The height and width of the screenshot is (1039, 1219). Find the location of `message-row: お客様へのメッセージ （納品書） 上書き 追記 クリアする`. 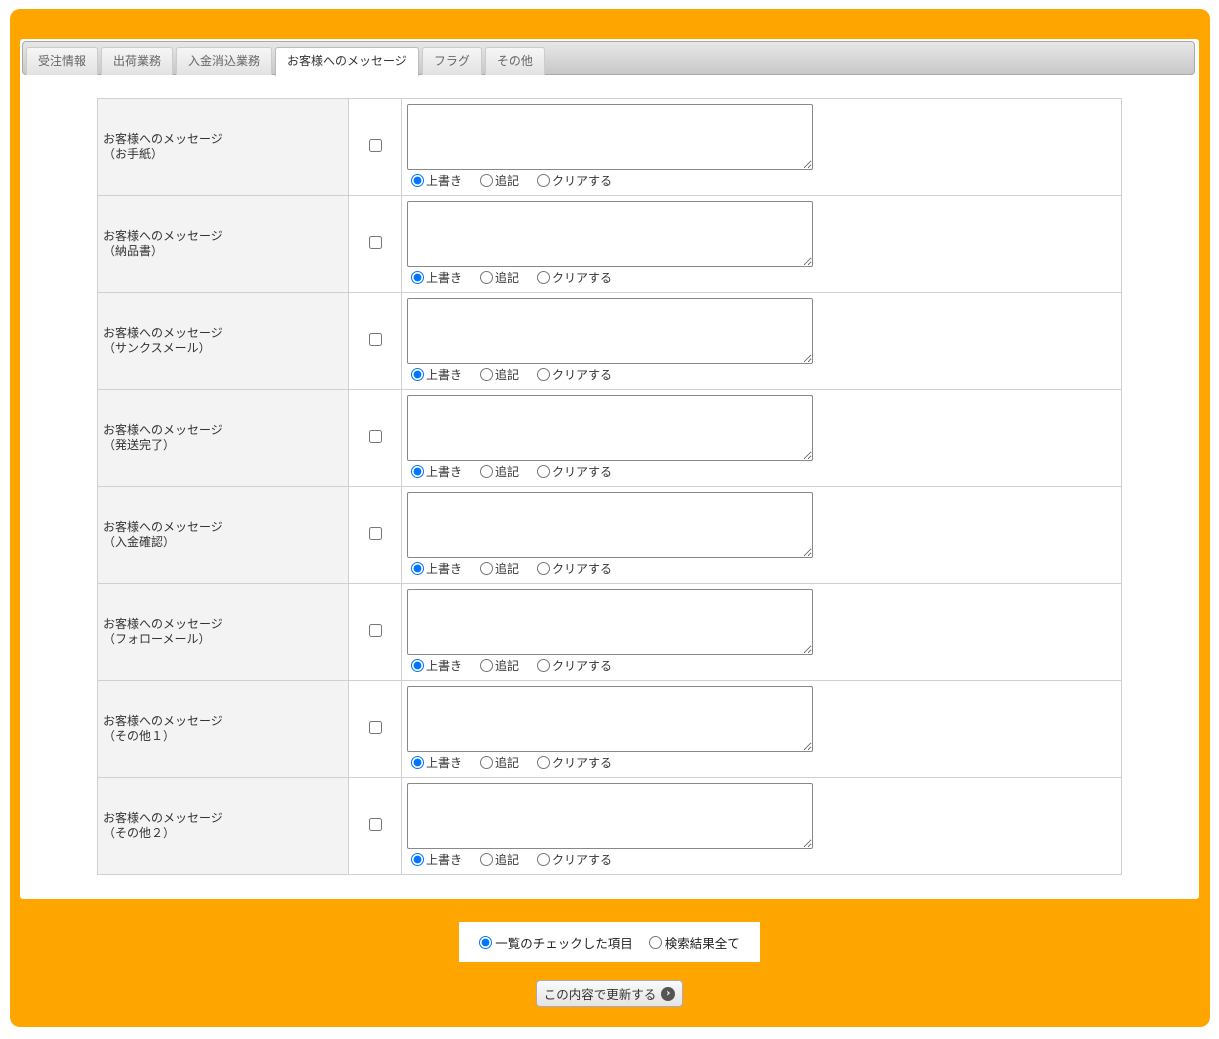

message-row: お客様へのメッセージ （納品書） 上書き 追記 クリアする is located at coordinates (609, 244).